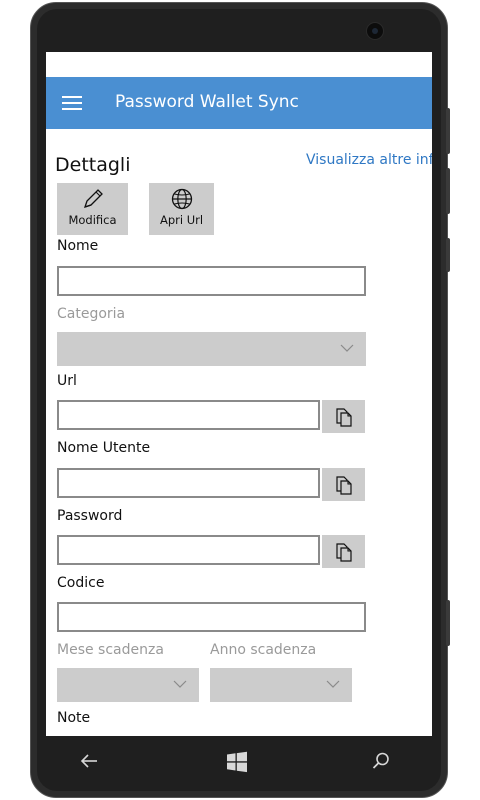 The image size is (480, 800). I want to click on back-arrow-icon, so click(92, 763).